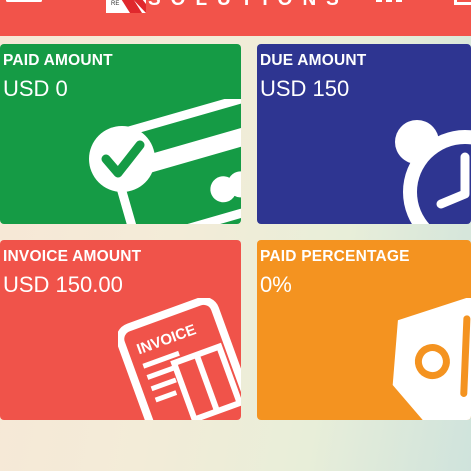 The image size is (471, 471). Describe the element at coordinates (431, 359) in the screenshot. I see `percent-tag-icon` at that location.